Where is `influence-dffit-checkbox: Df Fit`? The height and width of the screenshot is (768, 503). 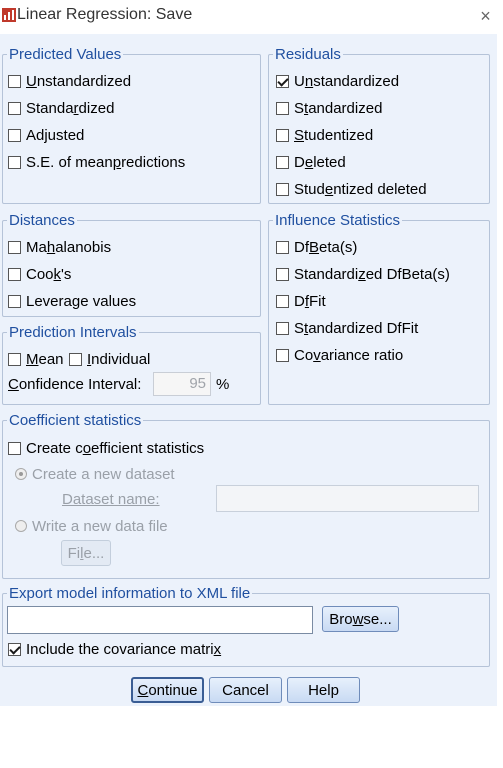 influence-dffit-checkbox: Df Fit is located at coordinates (301, 301).